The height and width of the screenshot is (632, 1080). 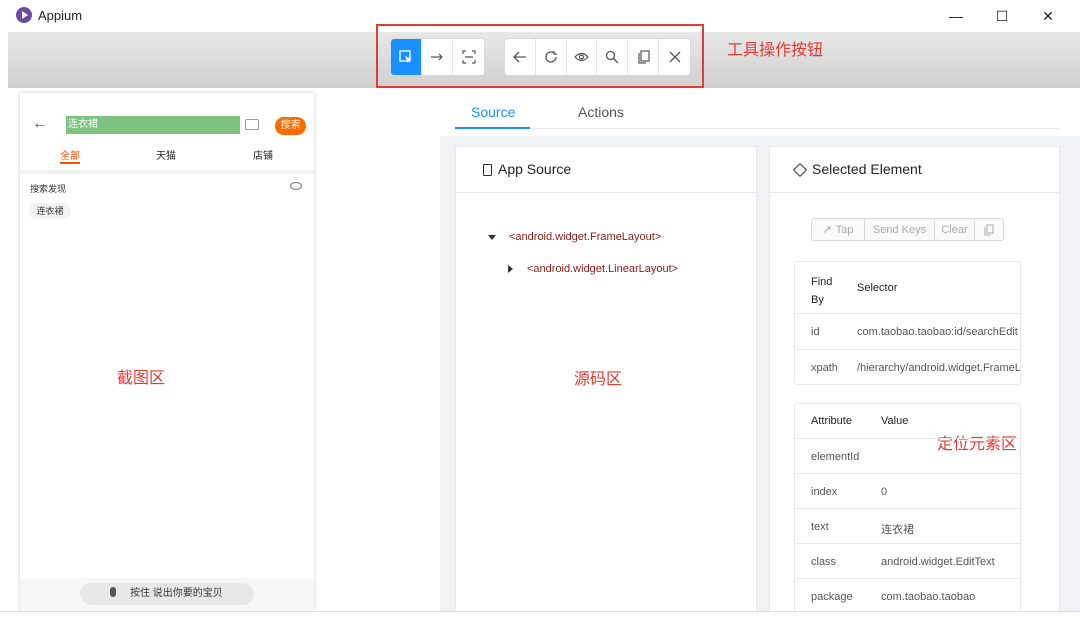 I want to click on tree-node-framelayout: <android.widget.FrameLayout>, so click(x=585, y=237).